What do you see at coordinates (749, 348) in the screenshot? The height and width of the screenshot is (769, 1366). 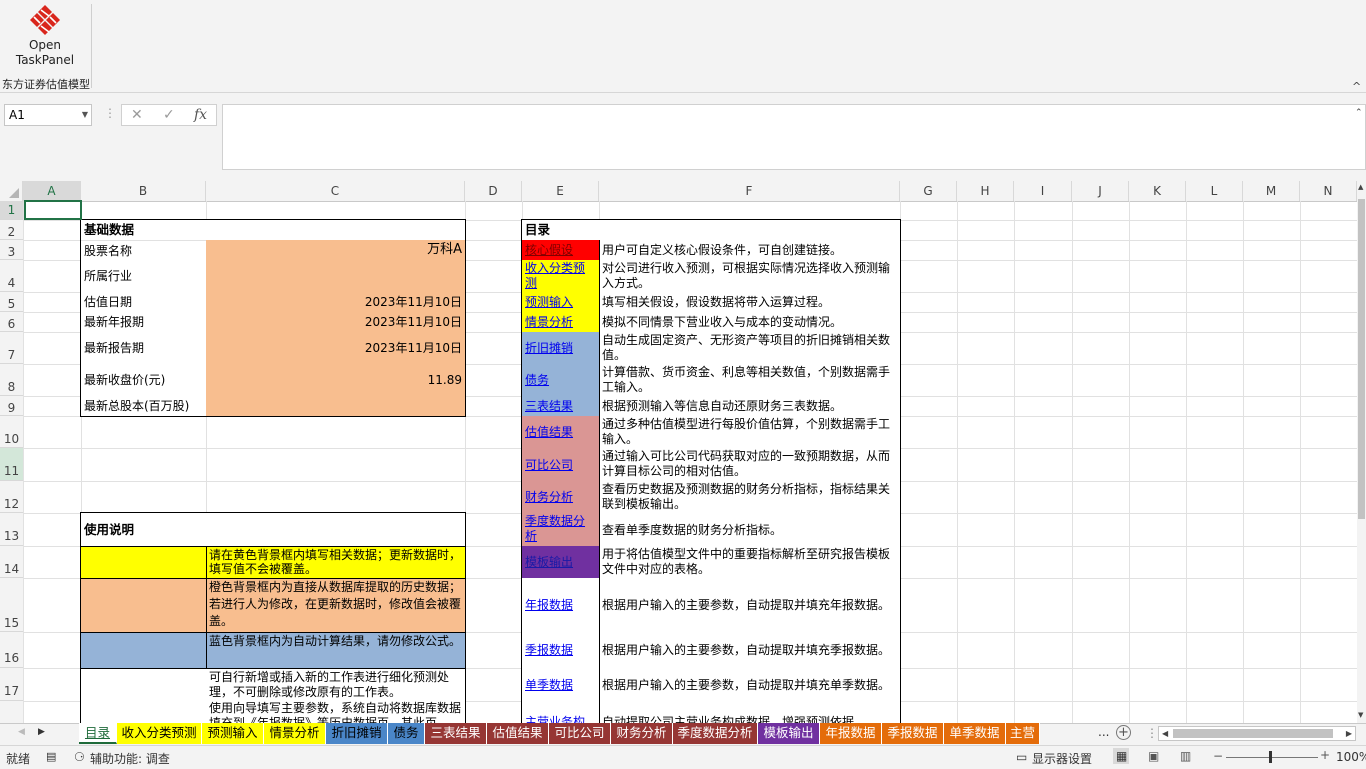 I see `toc-desc: 自动生成固定资产、无形资产等项目的折旧摊销相关数值。` at bounding box center [749, 348].